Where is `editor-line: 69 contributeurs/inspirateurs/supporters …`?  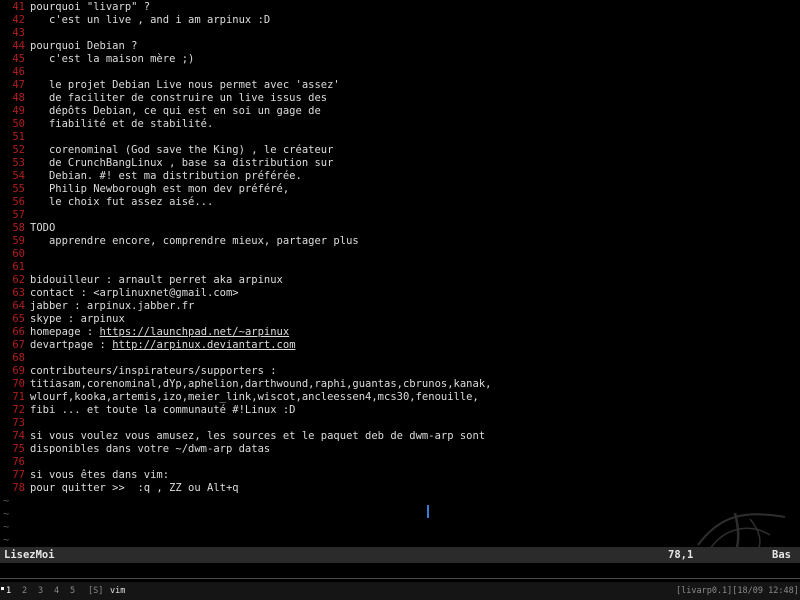
editor-line: 69 contributeurs/inspirateurs/supporters … is located at coordinates (400, 371).